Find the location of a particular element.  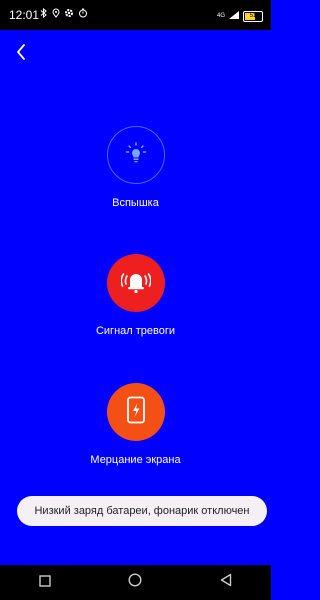

recent-apps-button is located at coordinates (45, 583).